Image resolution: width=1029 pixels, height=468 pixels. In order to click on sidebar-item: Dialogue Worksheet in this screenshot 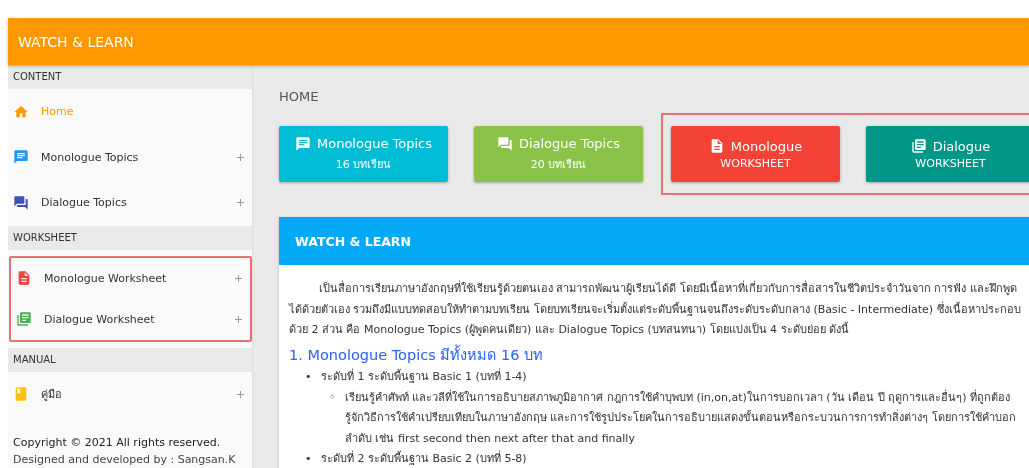, I will do `click(130, 319)`.